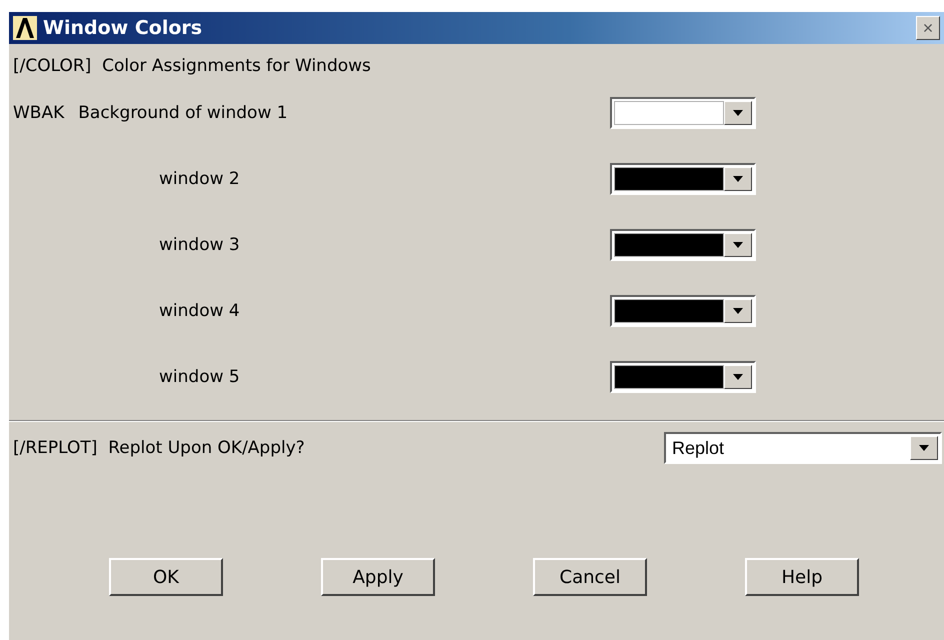 Image resolution: width=944 pixels, height=640 pixels. What do you see at coordinates (199, 377) in the screenshot?
I see `field-label: window 5` at bounding box center [199, 377].